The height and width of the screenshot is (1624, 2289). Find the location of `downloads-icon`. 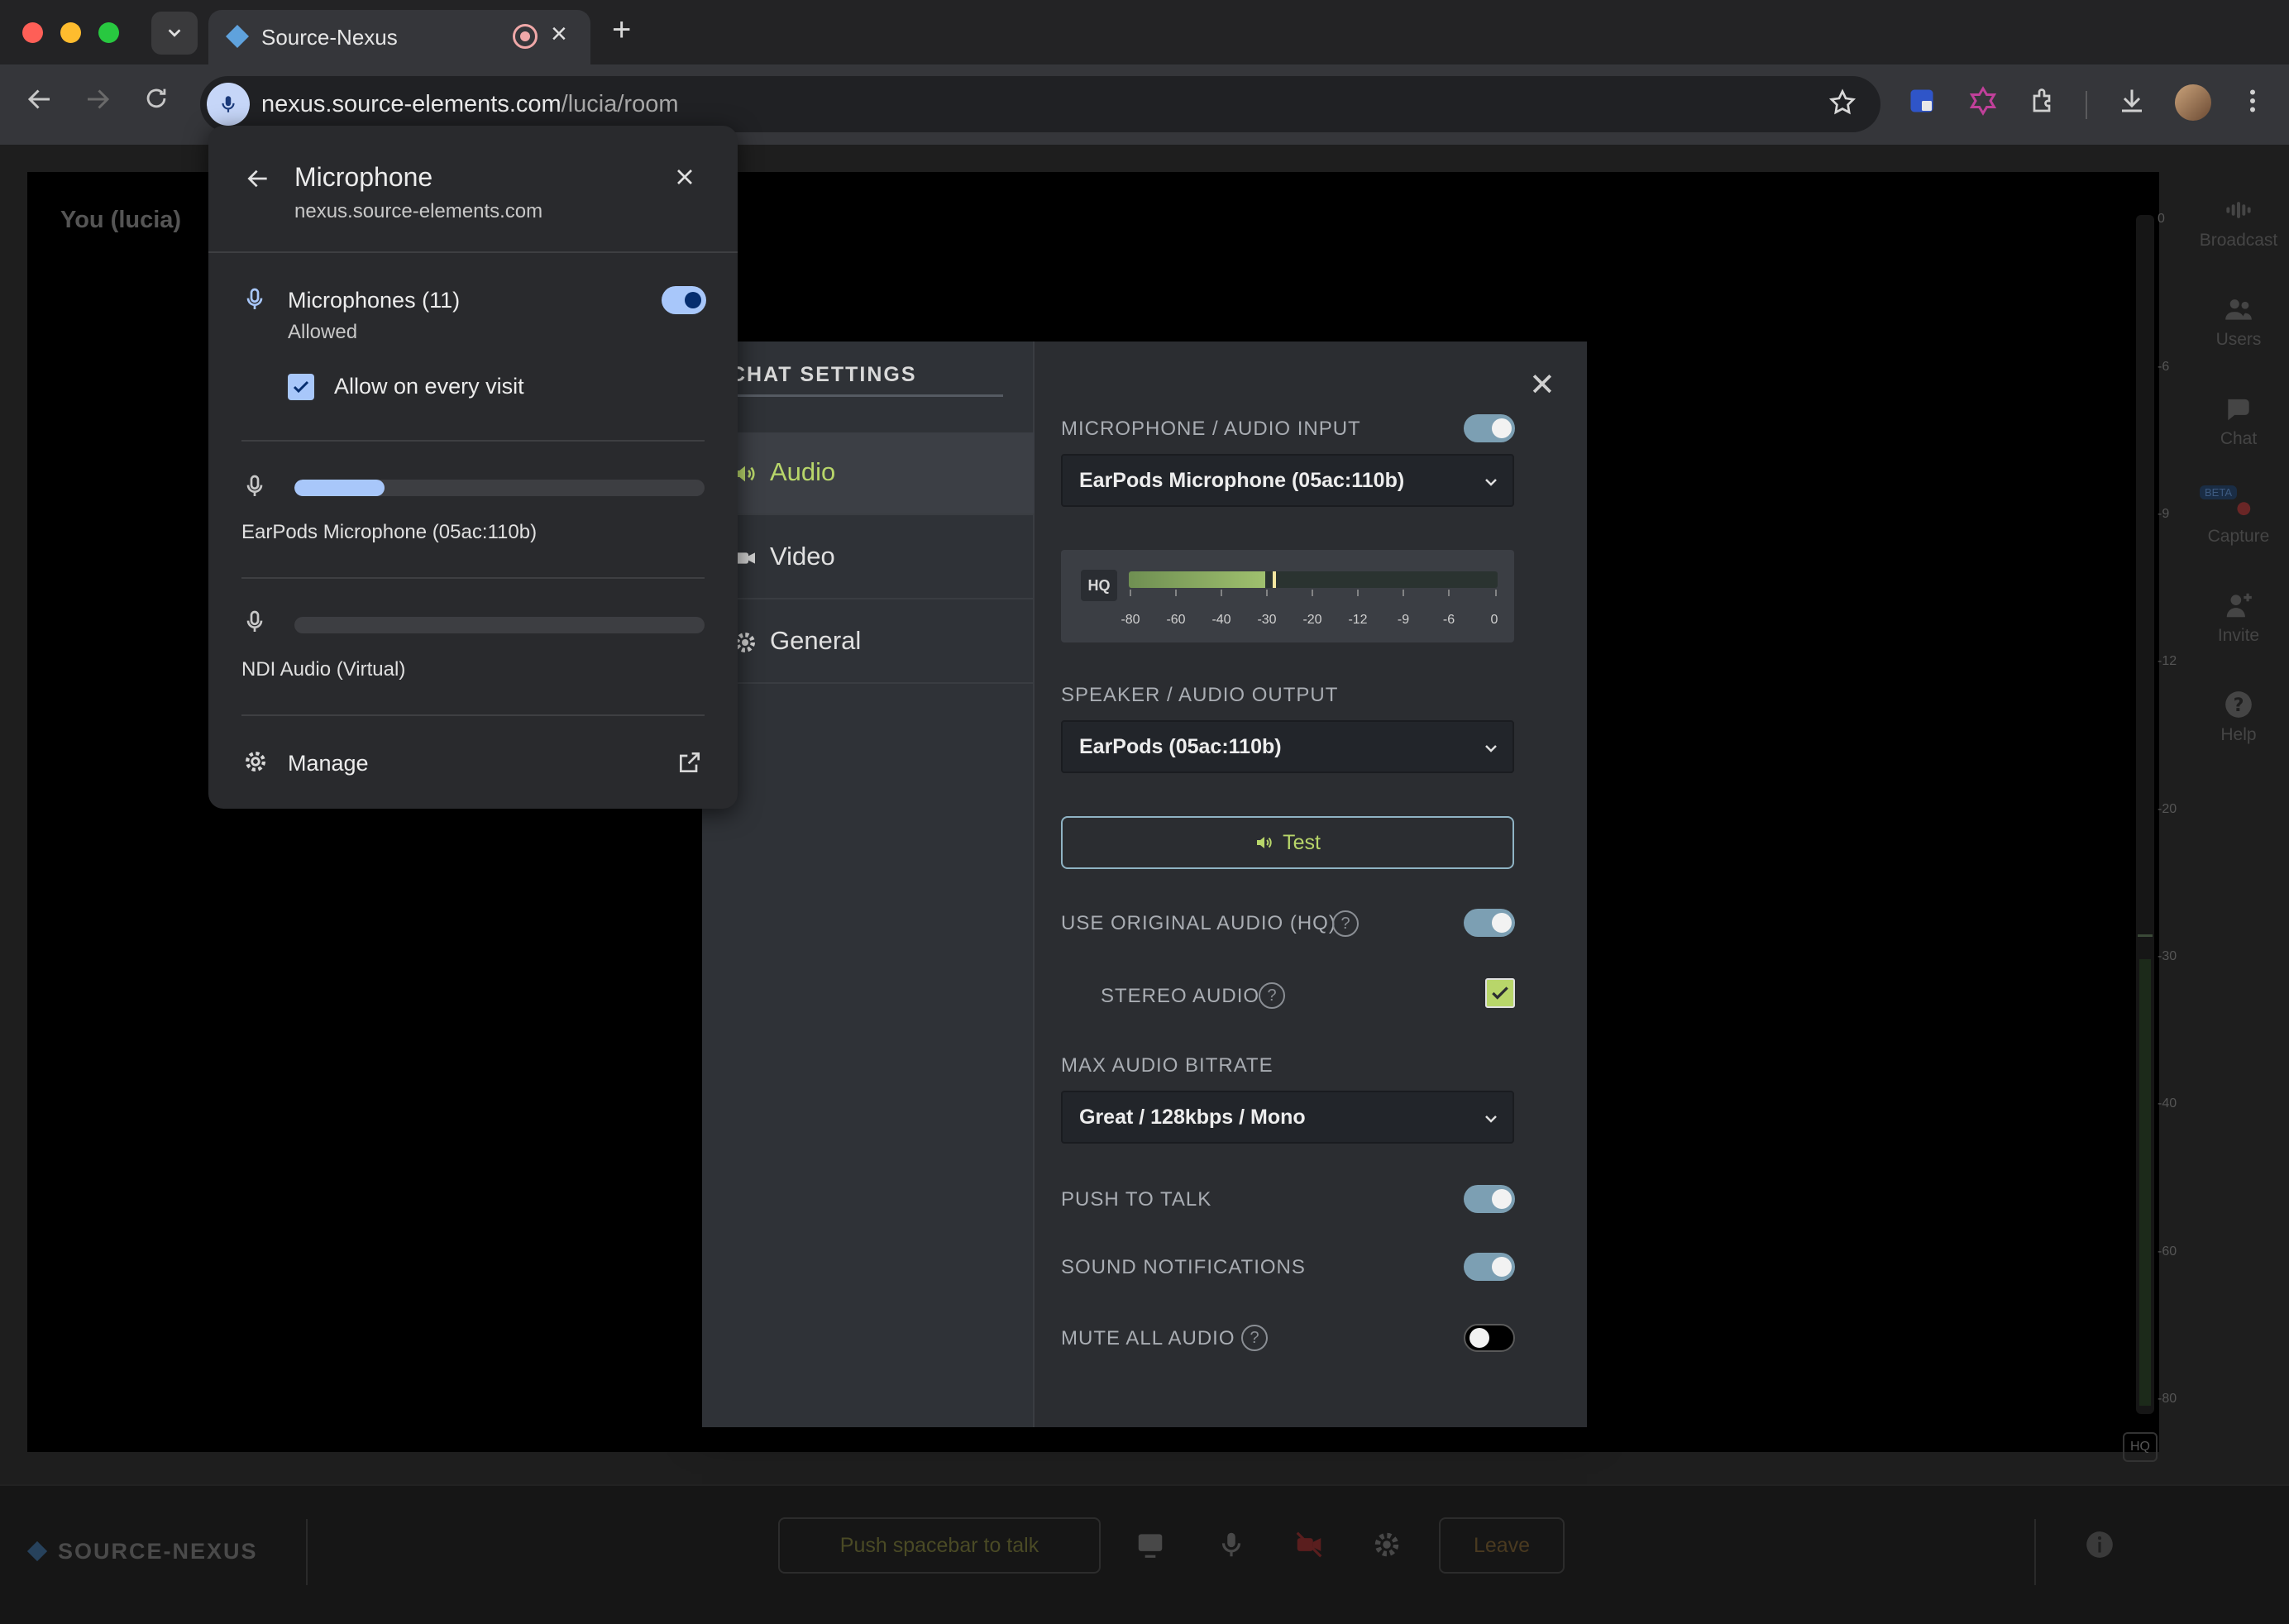

downloads-icon is located at coordinates (2132, 101).